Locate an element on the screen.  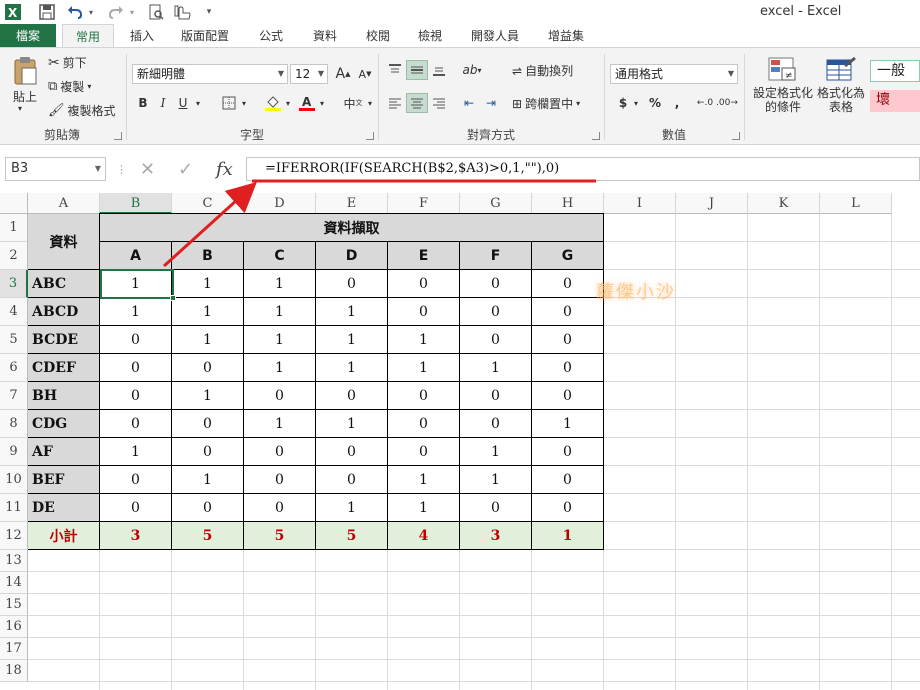
italic-button: I is located at coordinates (163, 103).